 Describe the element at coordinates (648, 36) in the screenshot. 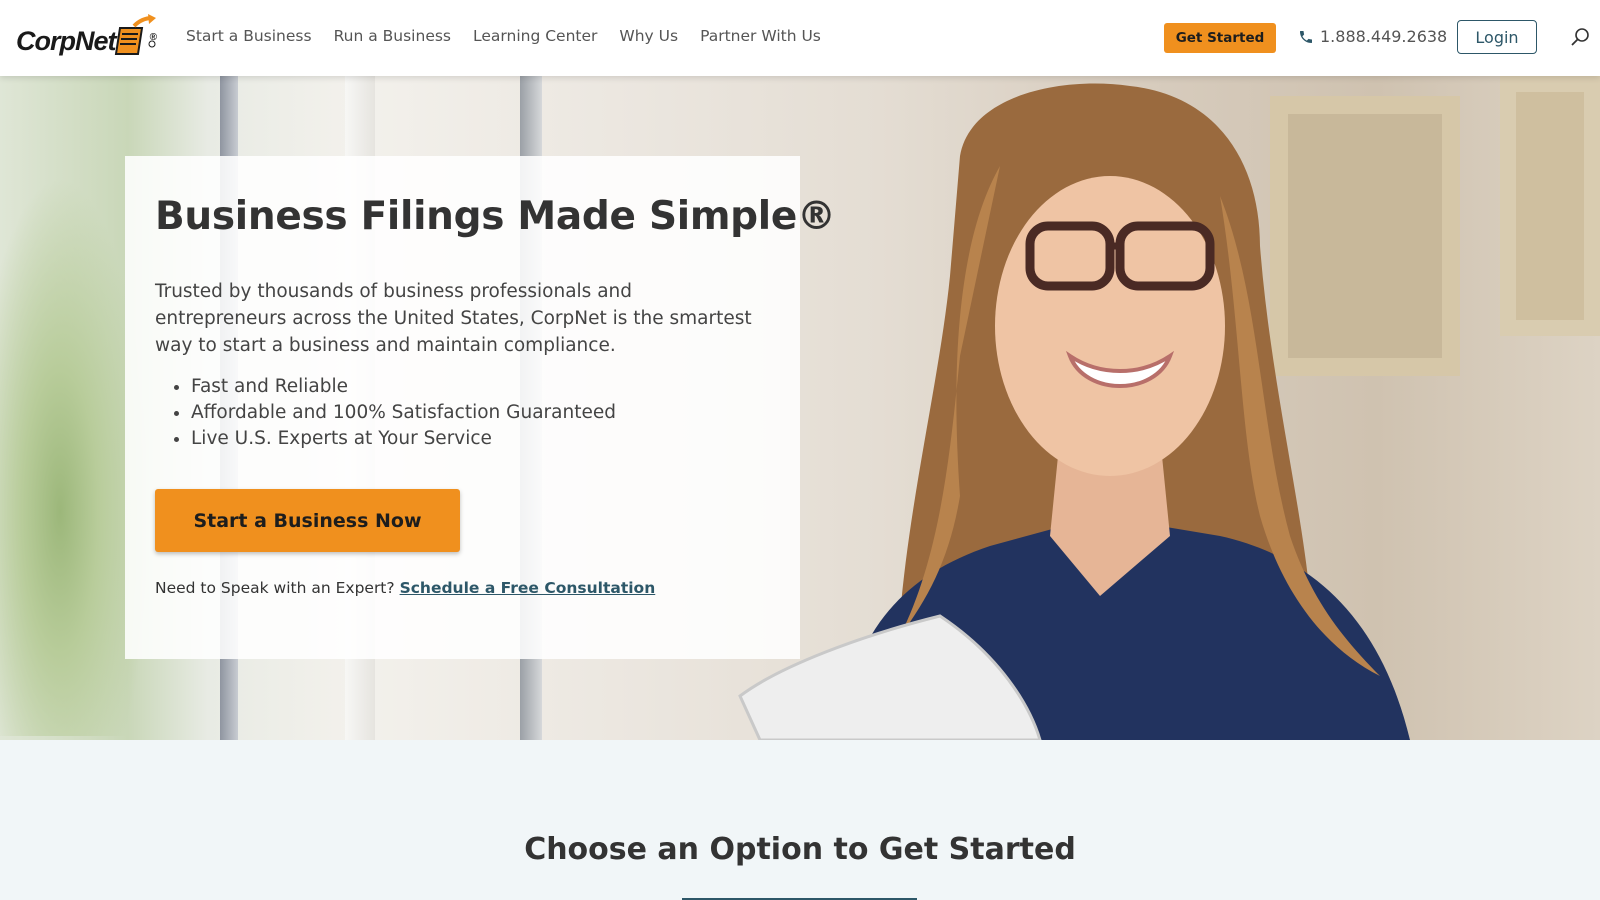

I see `nav-why-us: Why Us` at that location.